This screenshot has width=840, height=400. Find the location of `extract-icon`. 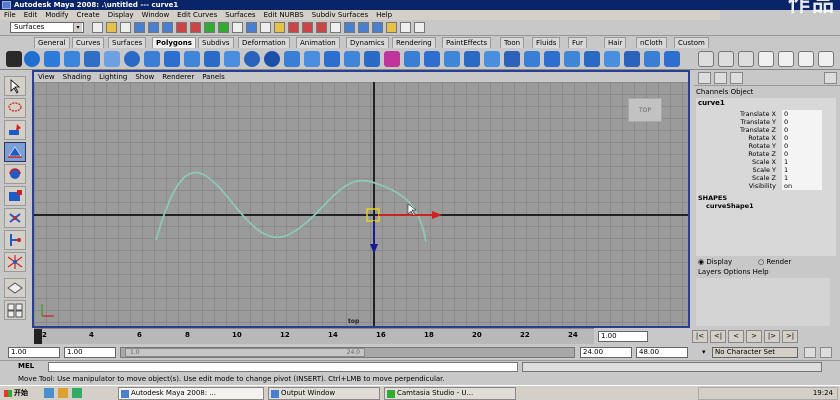

extract-icon is located at coordinates (312, 59).